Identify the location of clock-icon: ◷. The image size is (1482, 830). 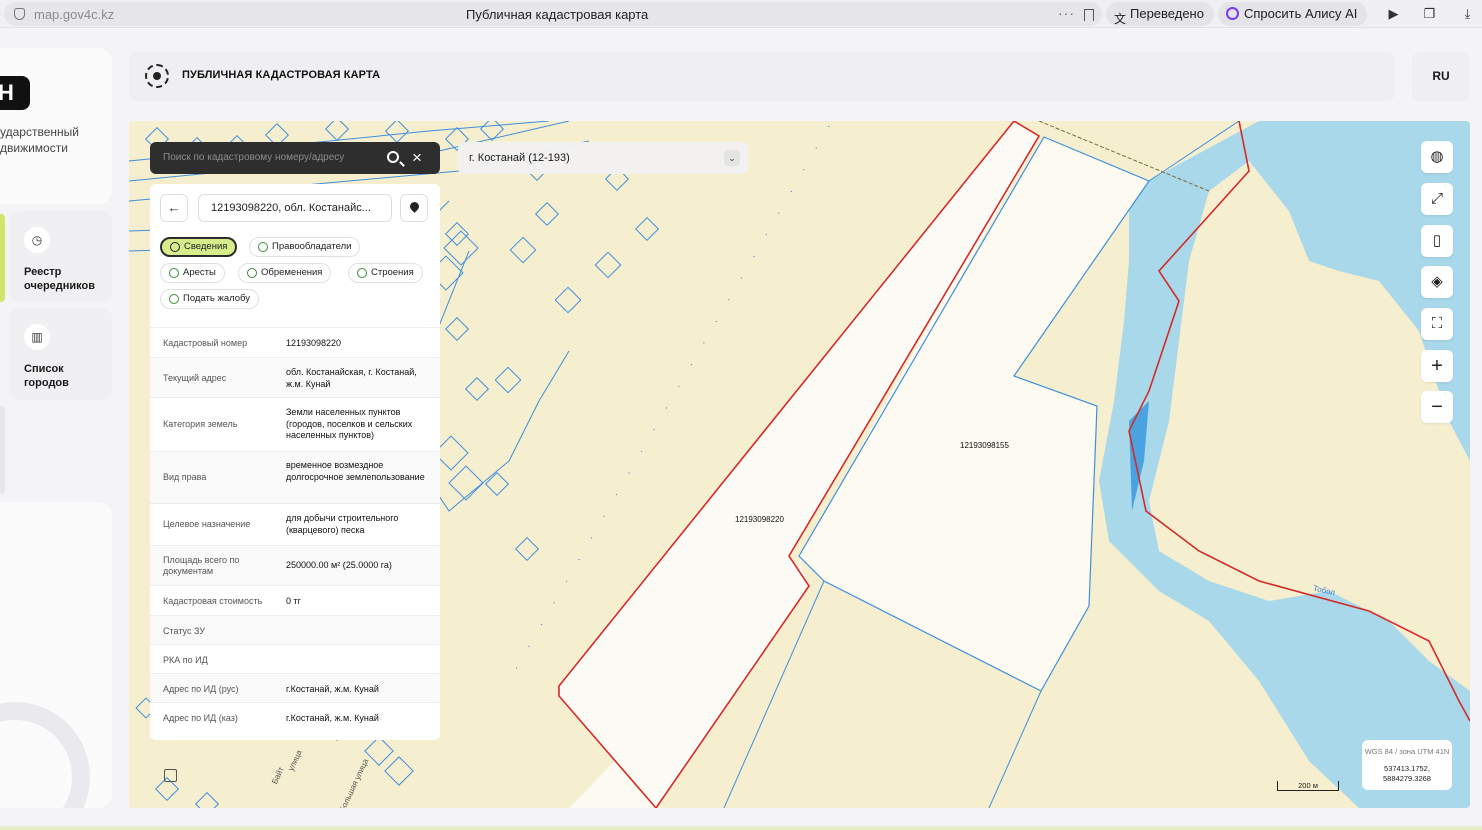
(37, 240).